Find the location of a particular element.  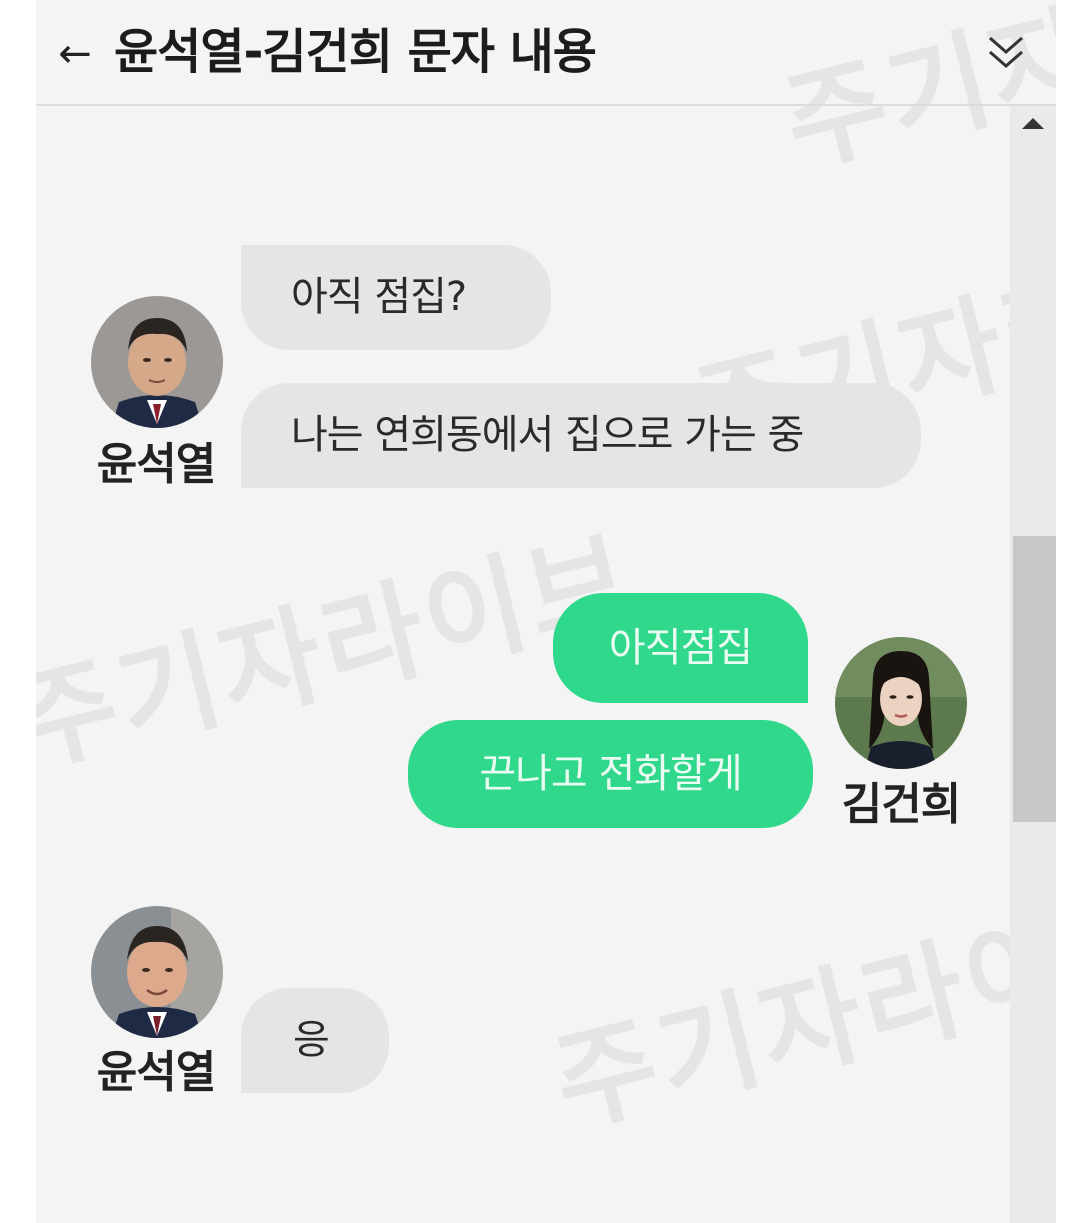

message-bubble-incoming: 응 is located at coordinates (315, 1040).